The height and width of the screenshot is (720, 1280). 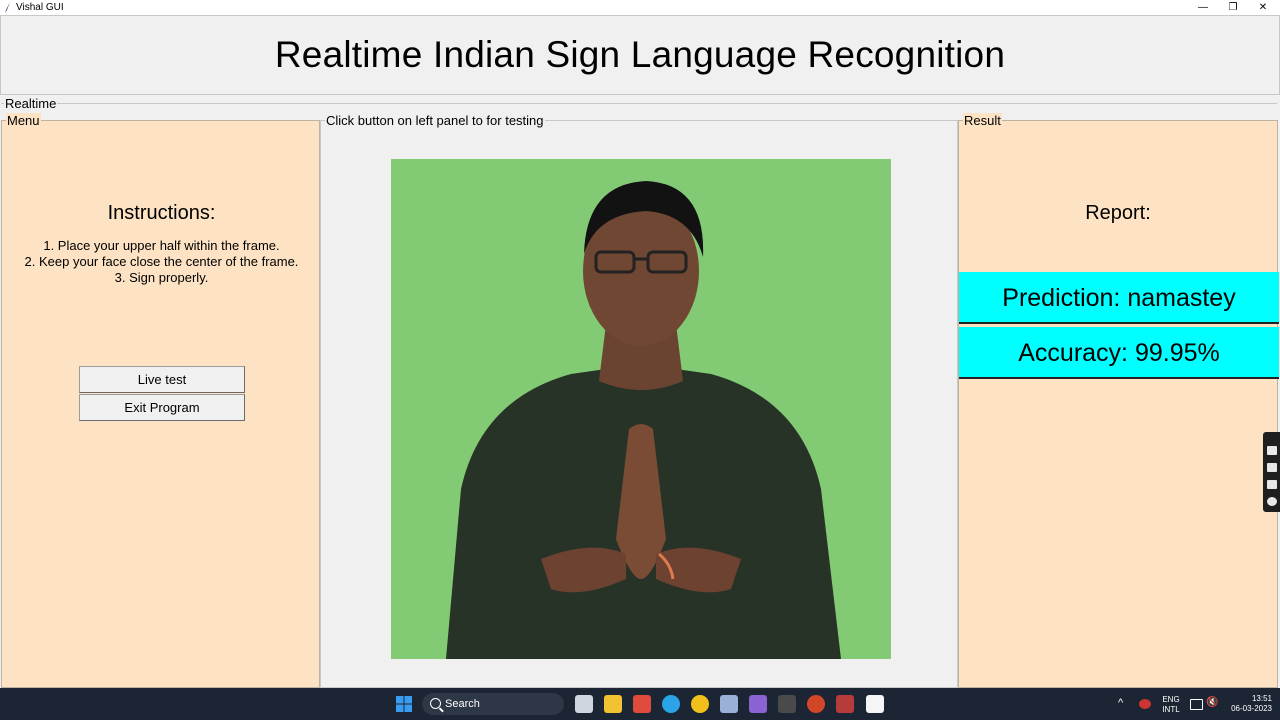 I want to click on close-button: ✕, so click(x=1263, y=7).